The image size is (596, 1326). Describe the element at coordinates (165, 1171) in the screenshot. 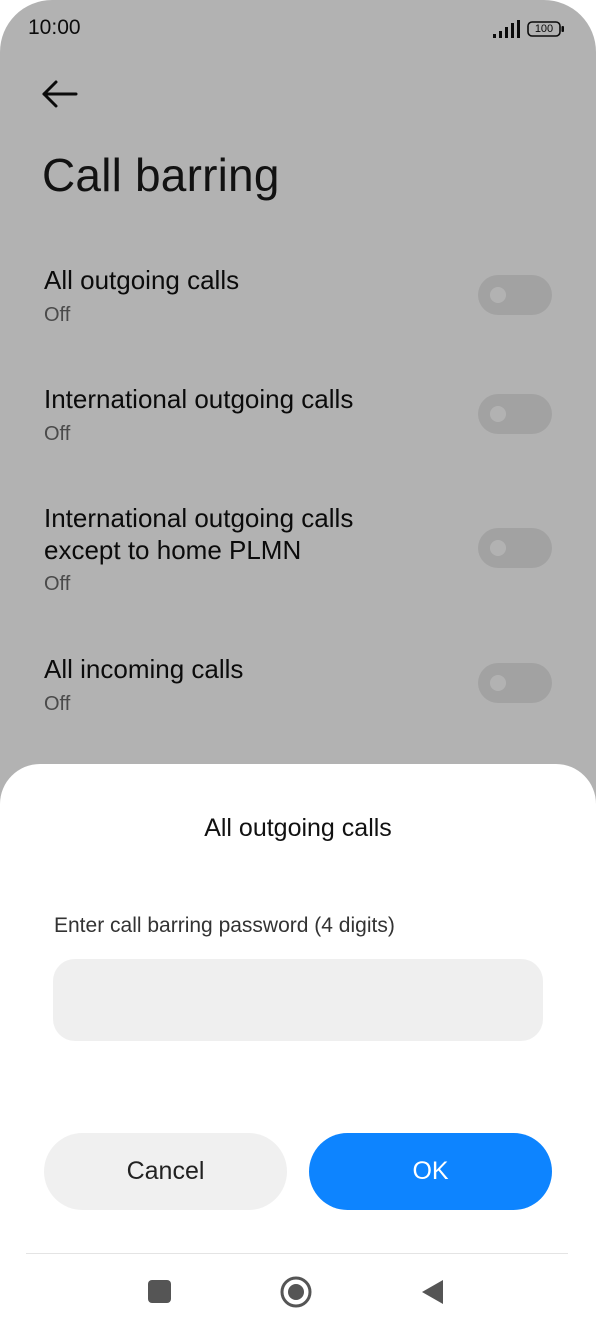

I see `cancel-button: Cancel` at that location.